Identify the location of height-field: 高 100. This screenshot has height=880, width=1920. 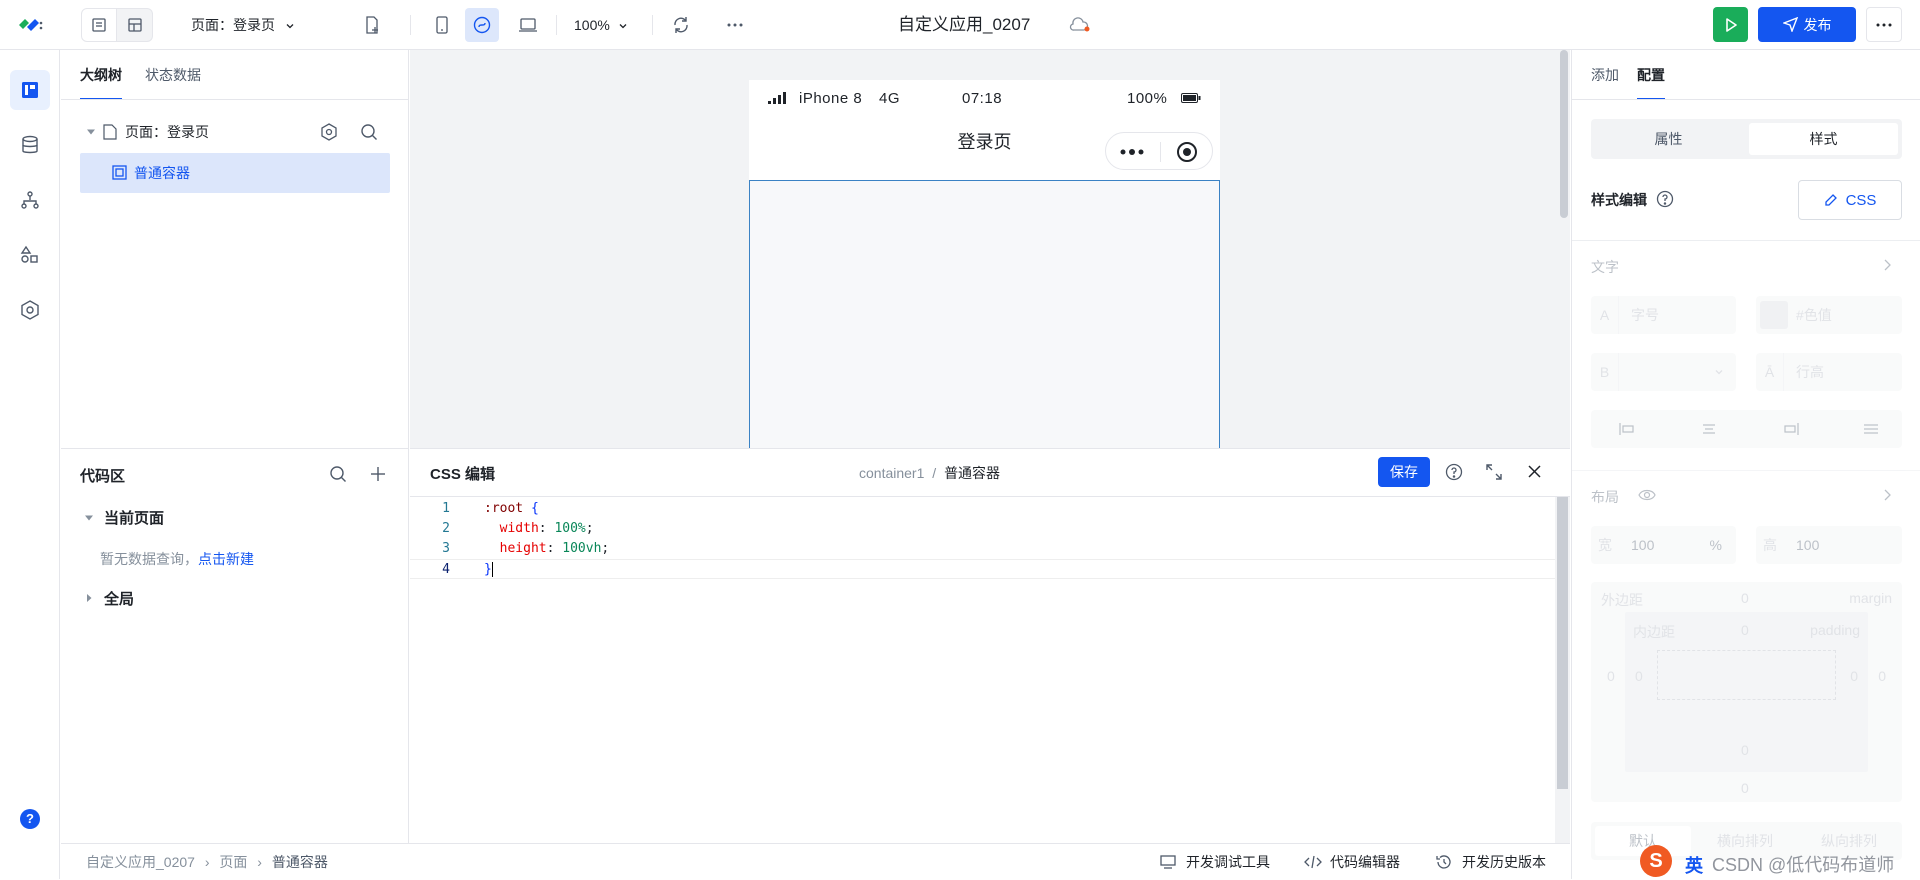
(1829, 545).